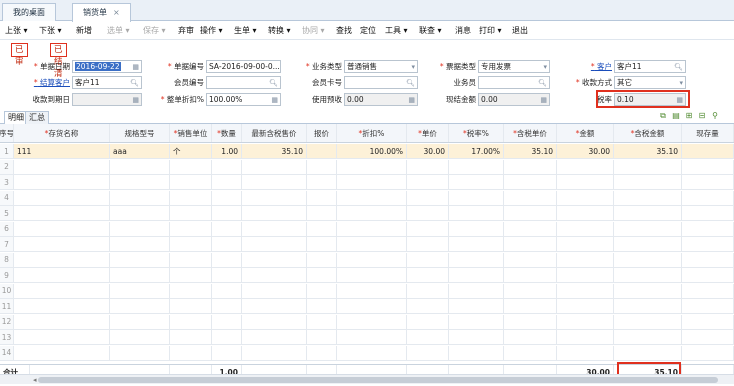 This screenshot has height=386, width=734. I want to click on table-row: 12, so click(367, 322).